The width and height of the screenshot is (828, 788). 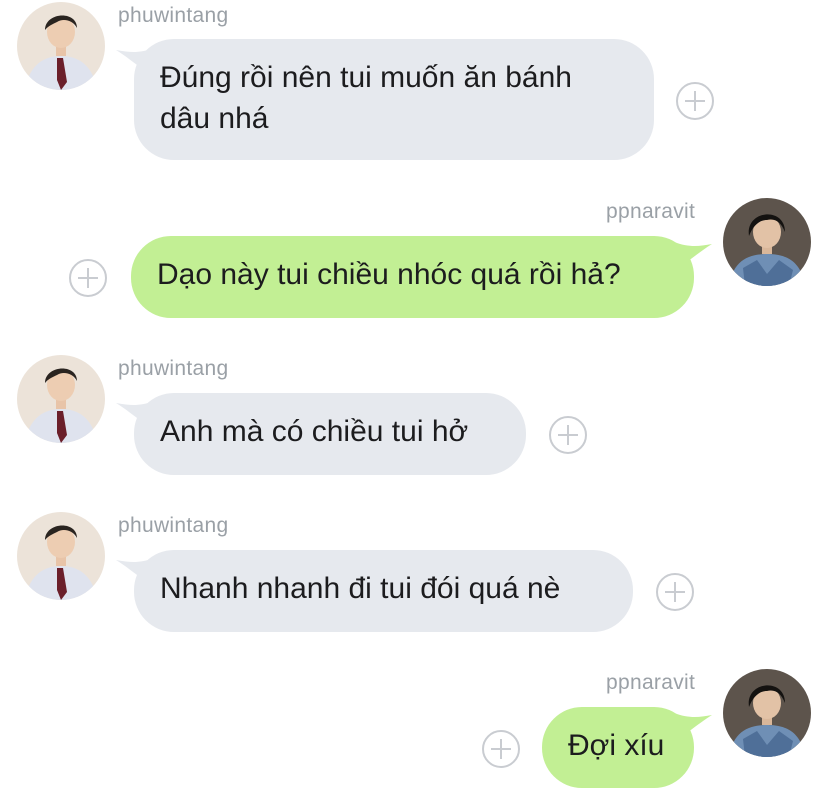 What do you see at coordinates (618, 747) in the screenshot?
I see `message-bubble: Đợi xíu` at bounding box center [618, 747].